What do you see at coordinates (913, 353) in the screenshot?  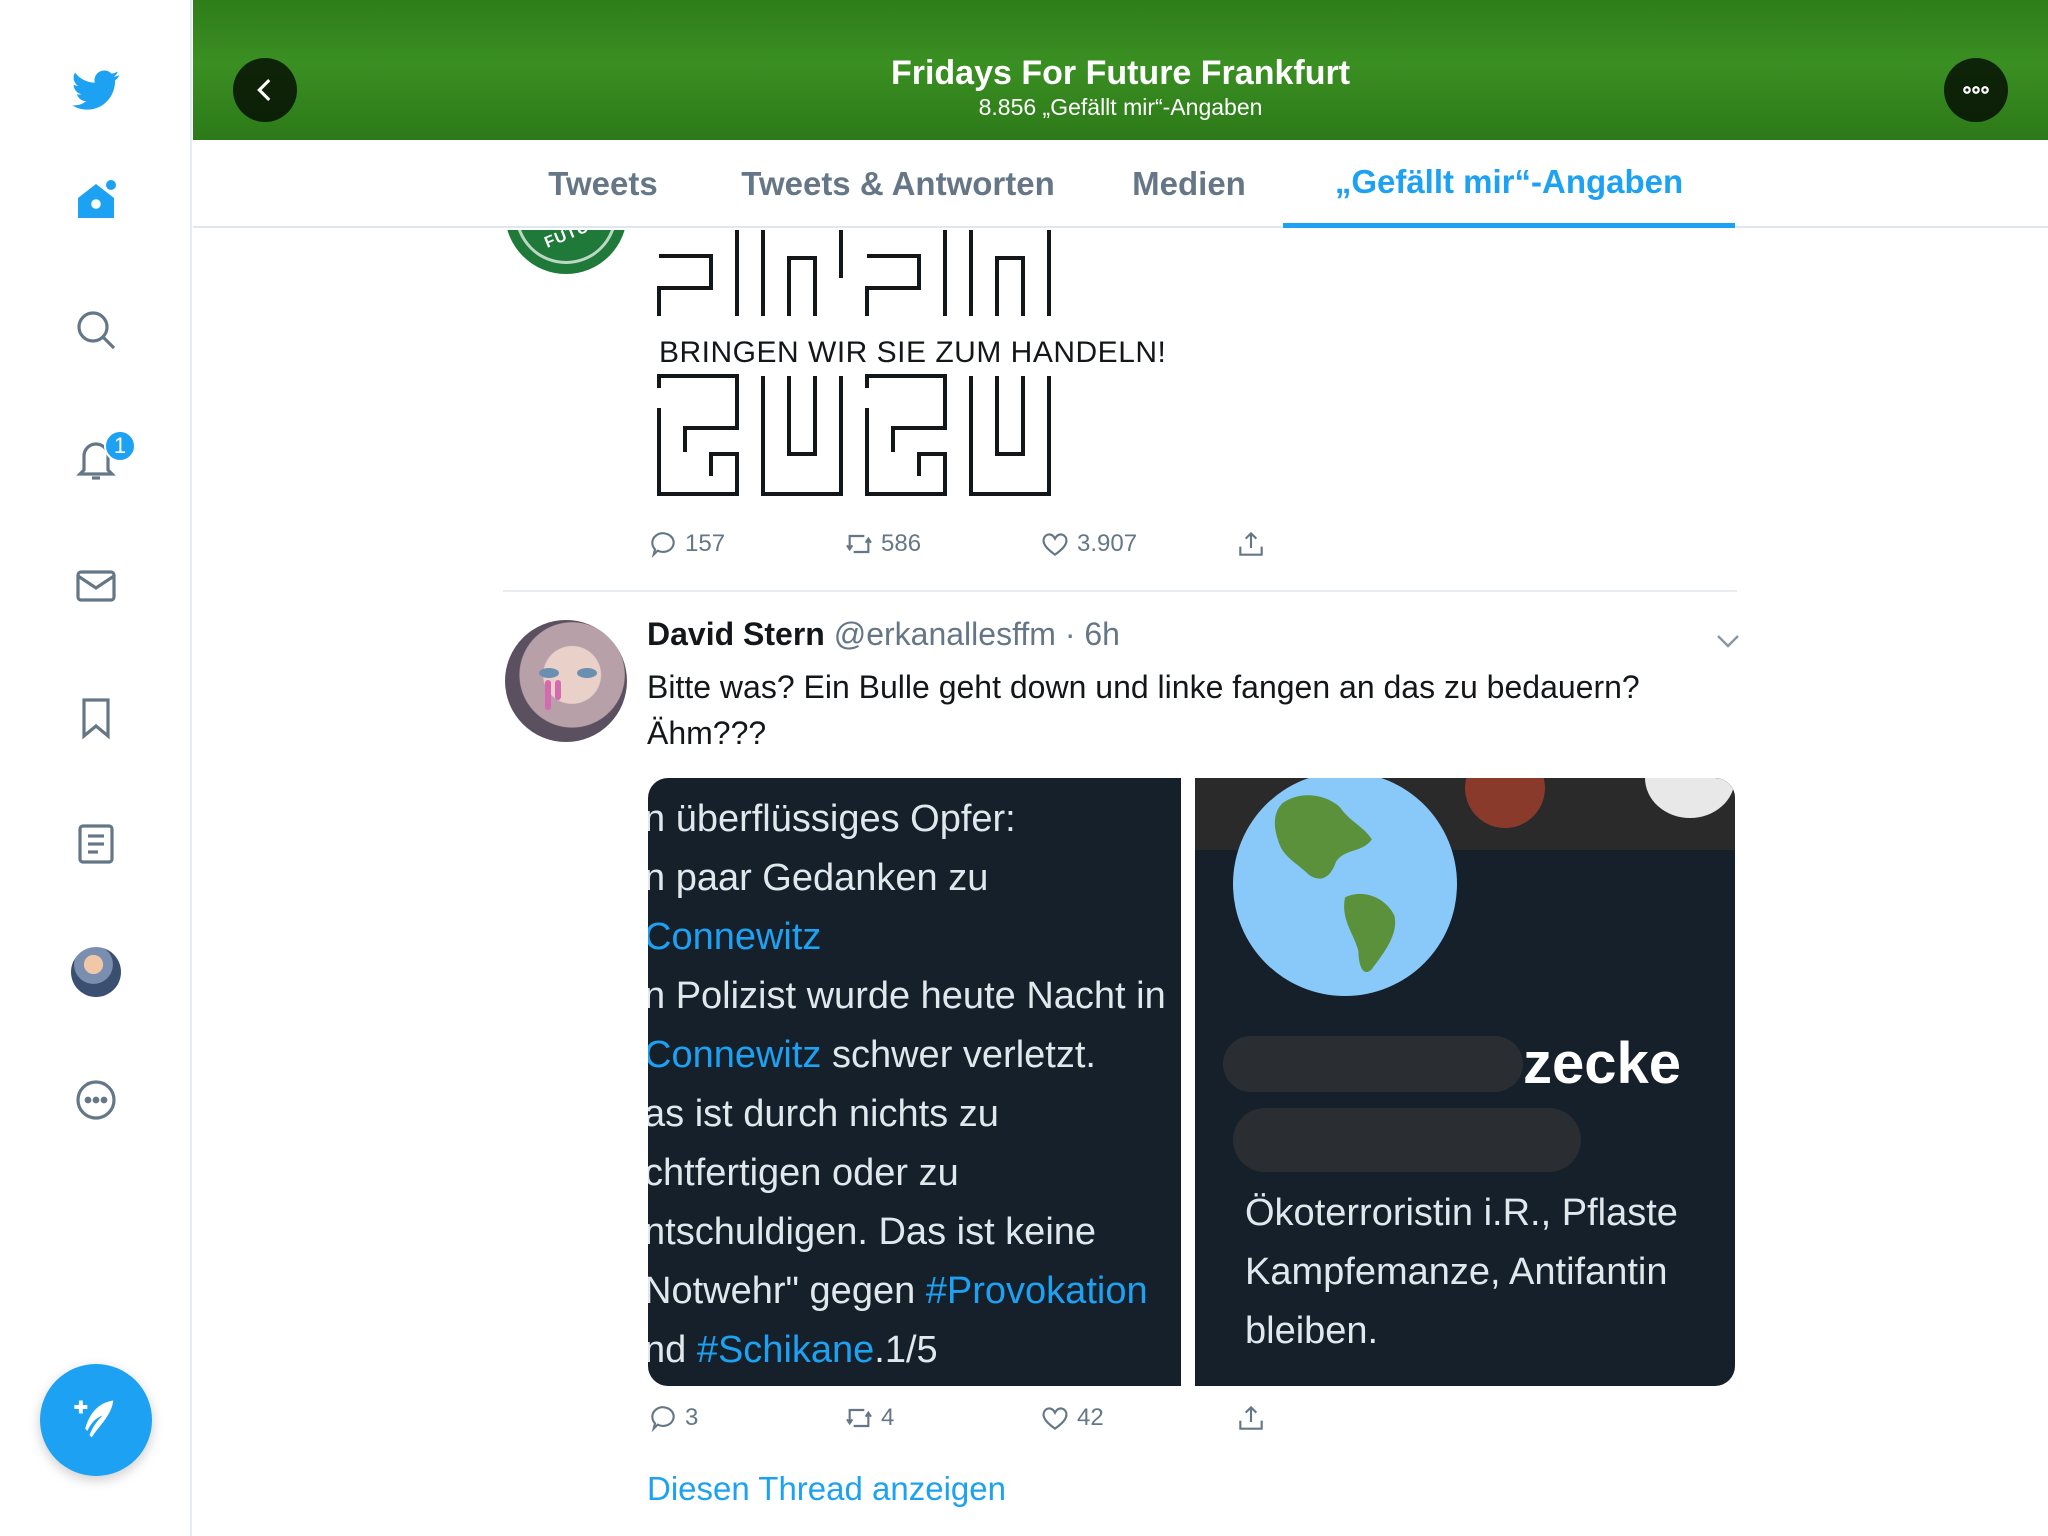 I see `image-caption: BRINGEN WIR SIE ZUM HANDELN!` at bounding box center [913, 353].